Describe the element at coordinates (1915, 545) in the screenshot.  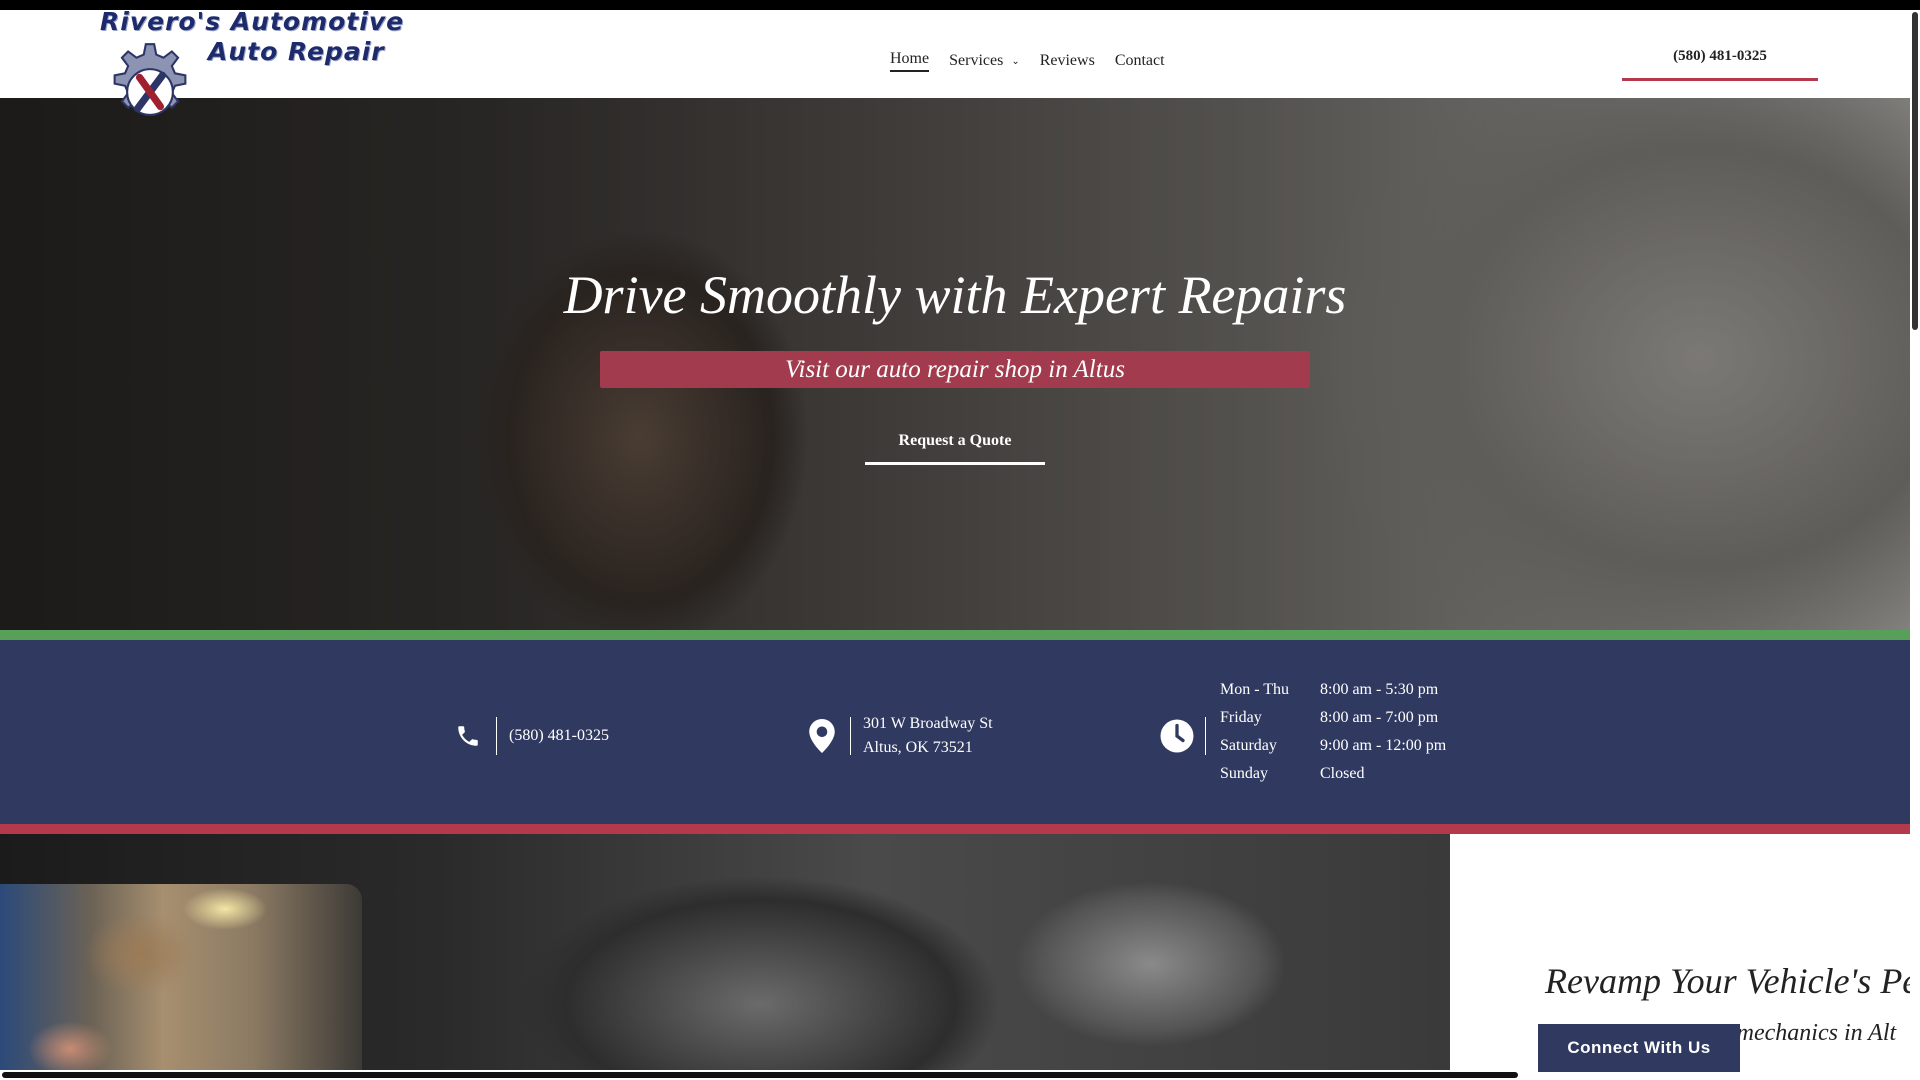
I see `vertical-scrollbar` at that location.